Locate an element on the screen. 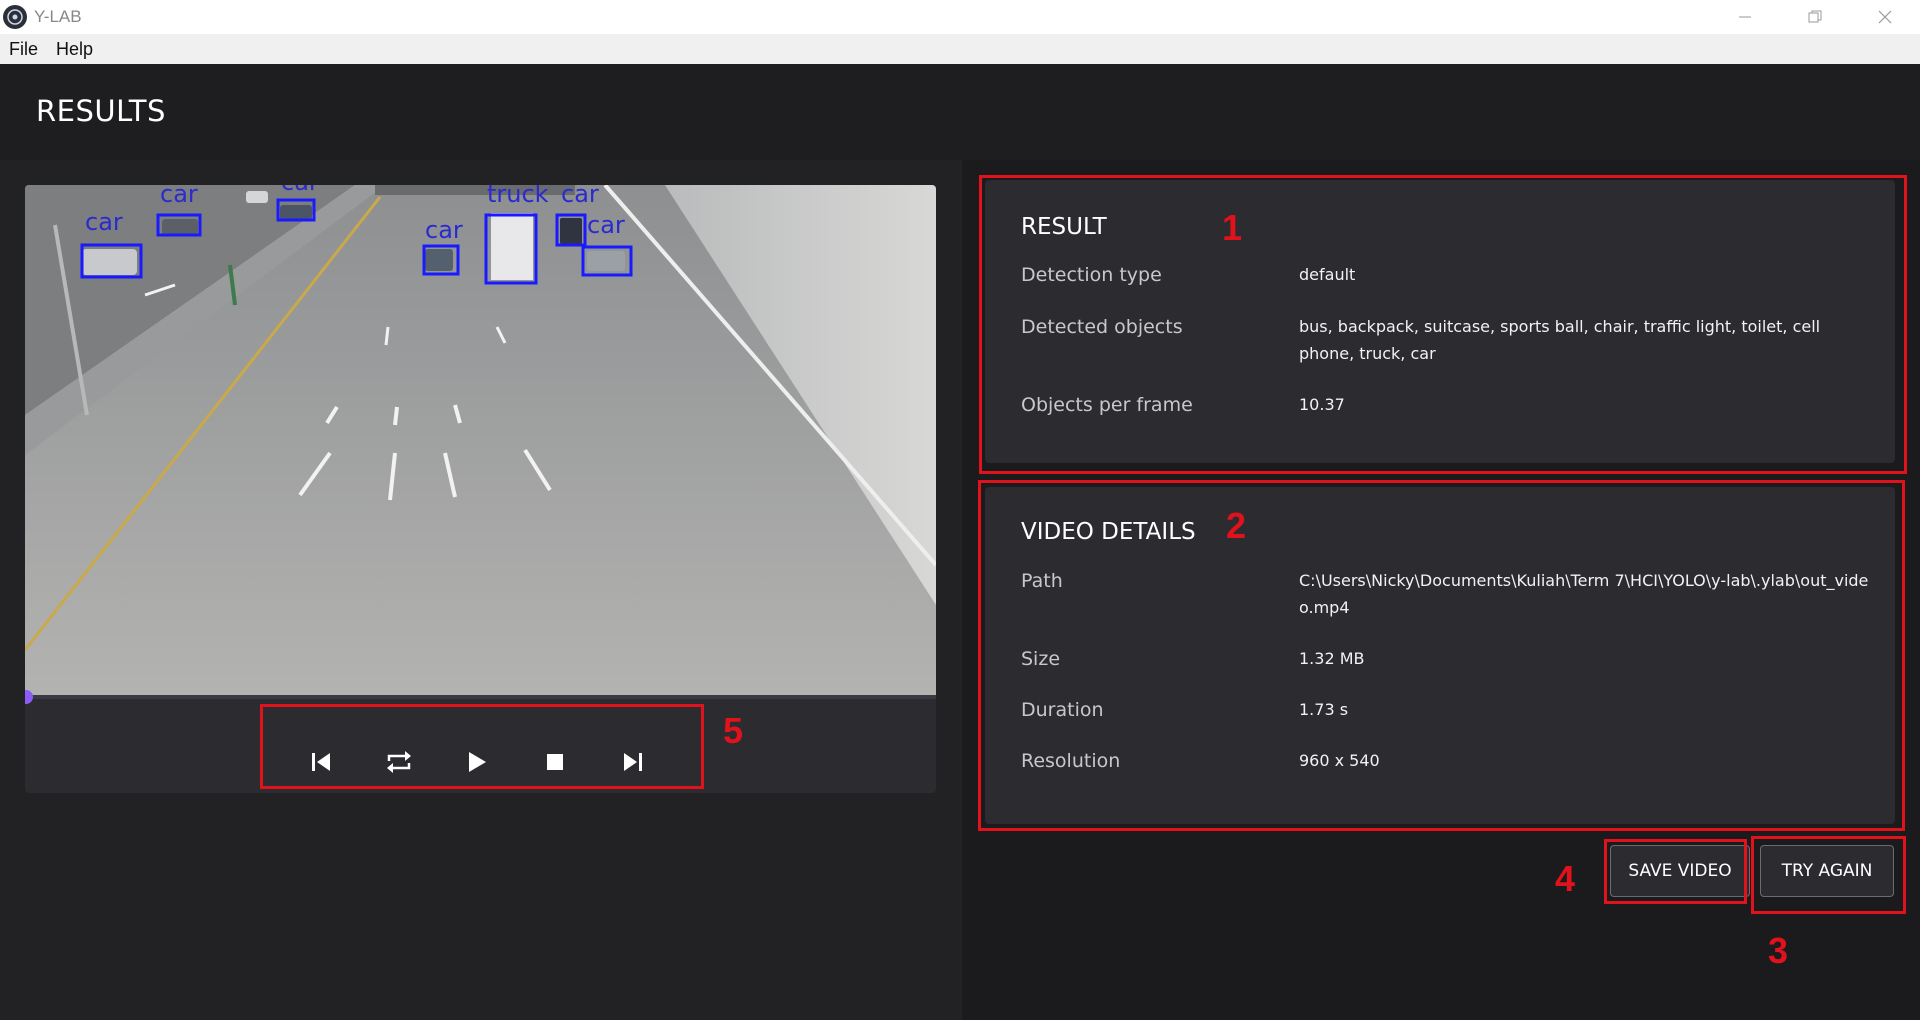  annotation-label-4: 4 is located at coordinates (1565, 878).